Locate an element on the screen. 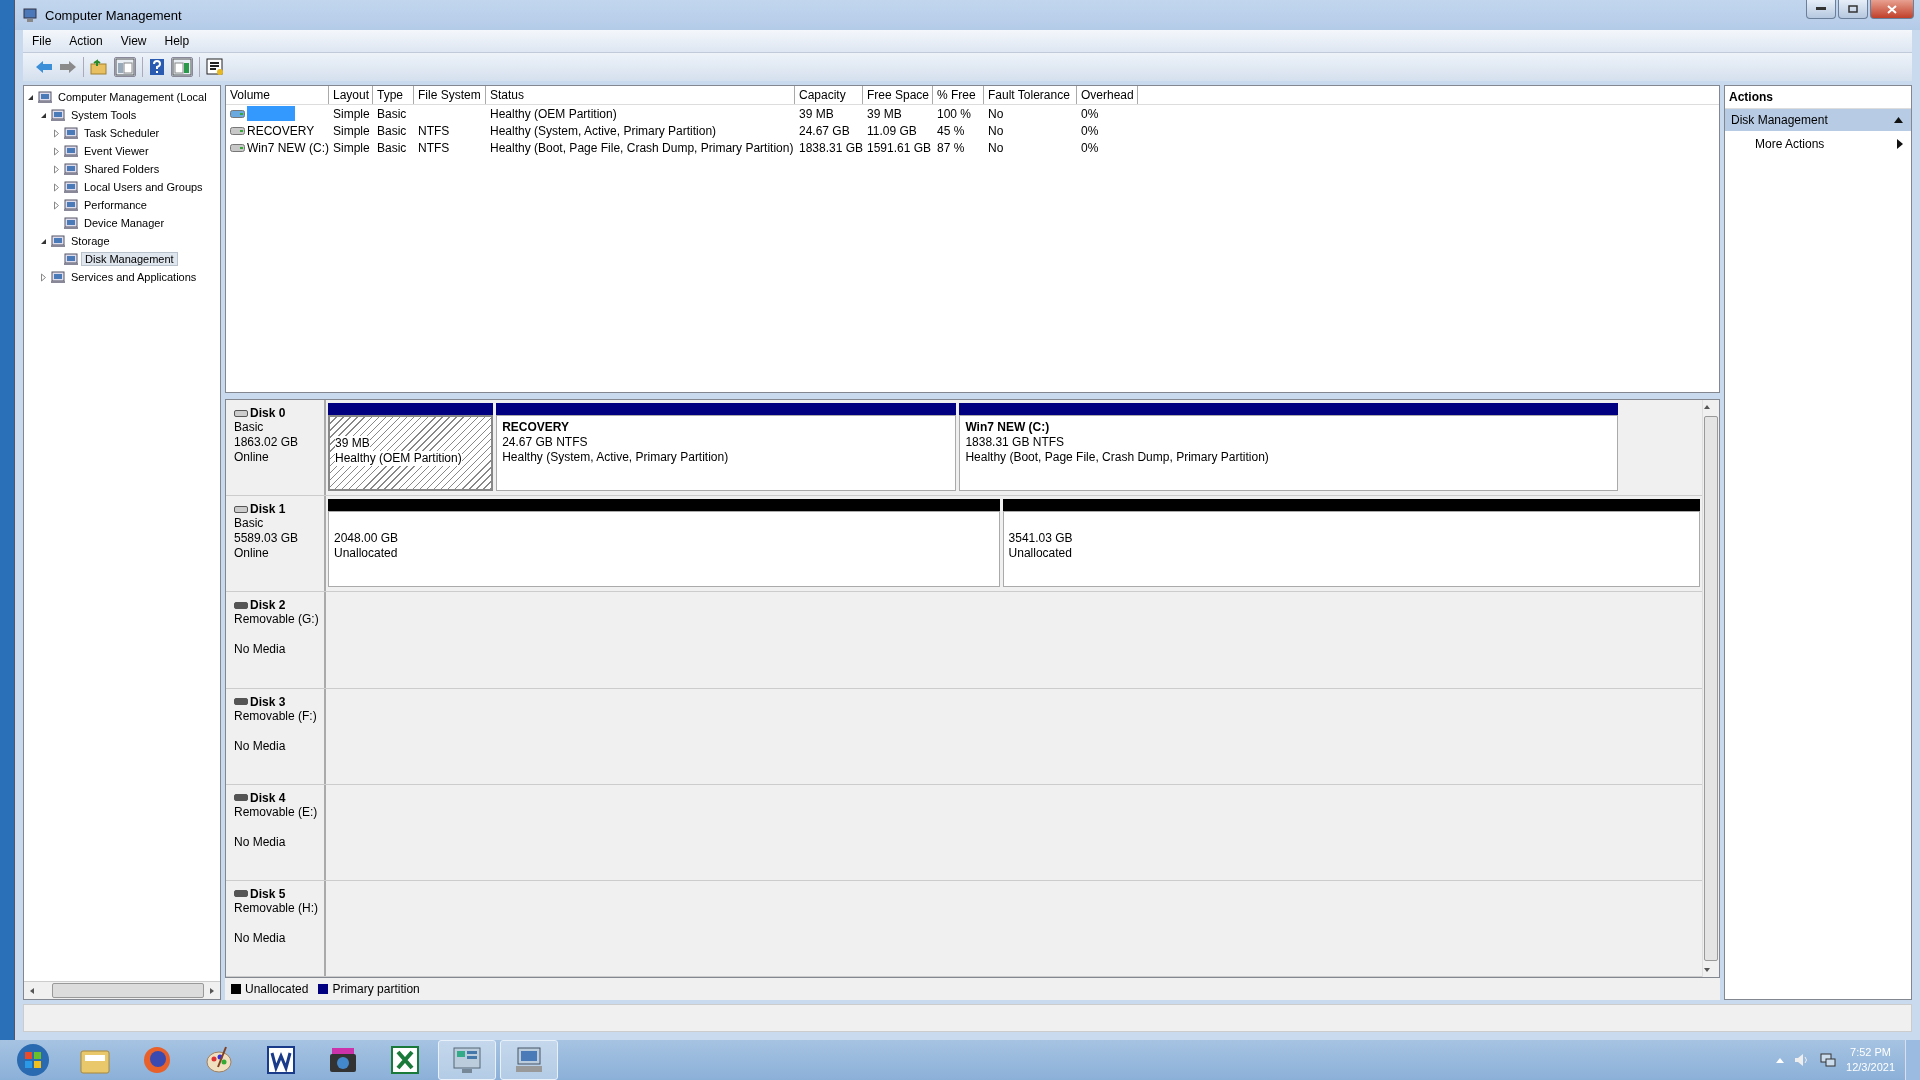 The width and height of the screenshot is (1920, 1080). table-cell: 1591.61 GB is located at coordinates (899, 147).